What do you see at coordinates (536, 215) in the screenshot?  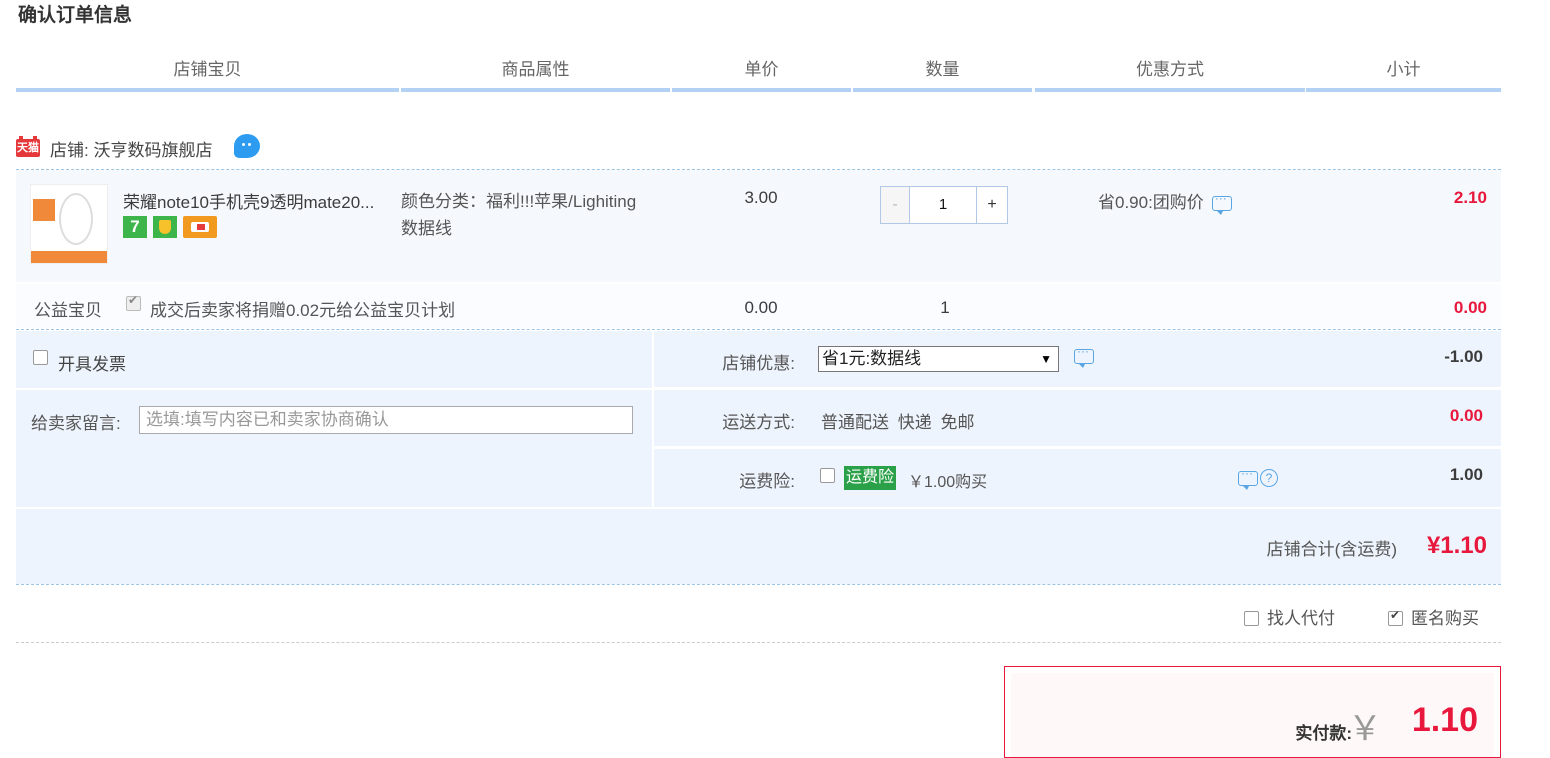 I see `product-attributes: 颜色分类：福利!!!苹果/Lighiting 数据线` at bounding box center [536, 215].